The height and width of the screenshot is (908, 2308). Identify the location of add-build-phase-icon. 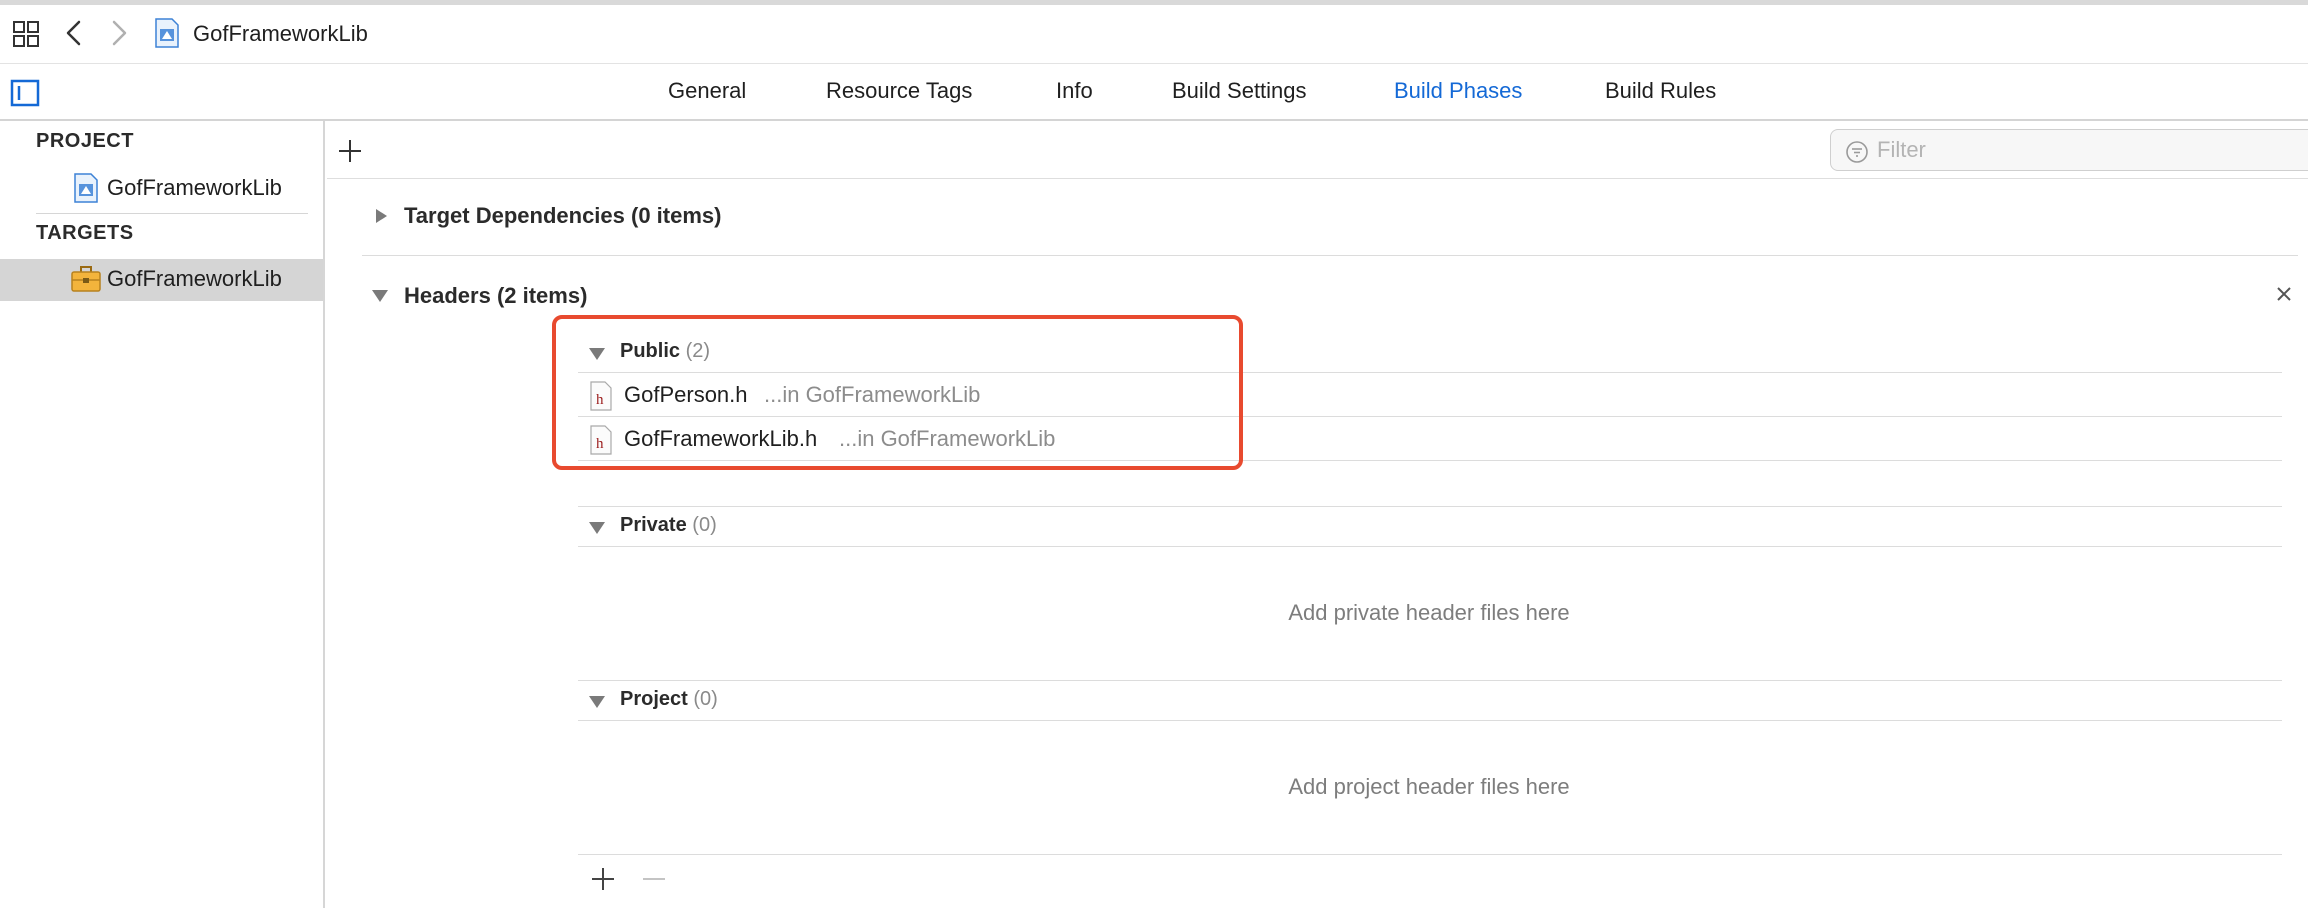
(350, 151).